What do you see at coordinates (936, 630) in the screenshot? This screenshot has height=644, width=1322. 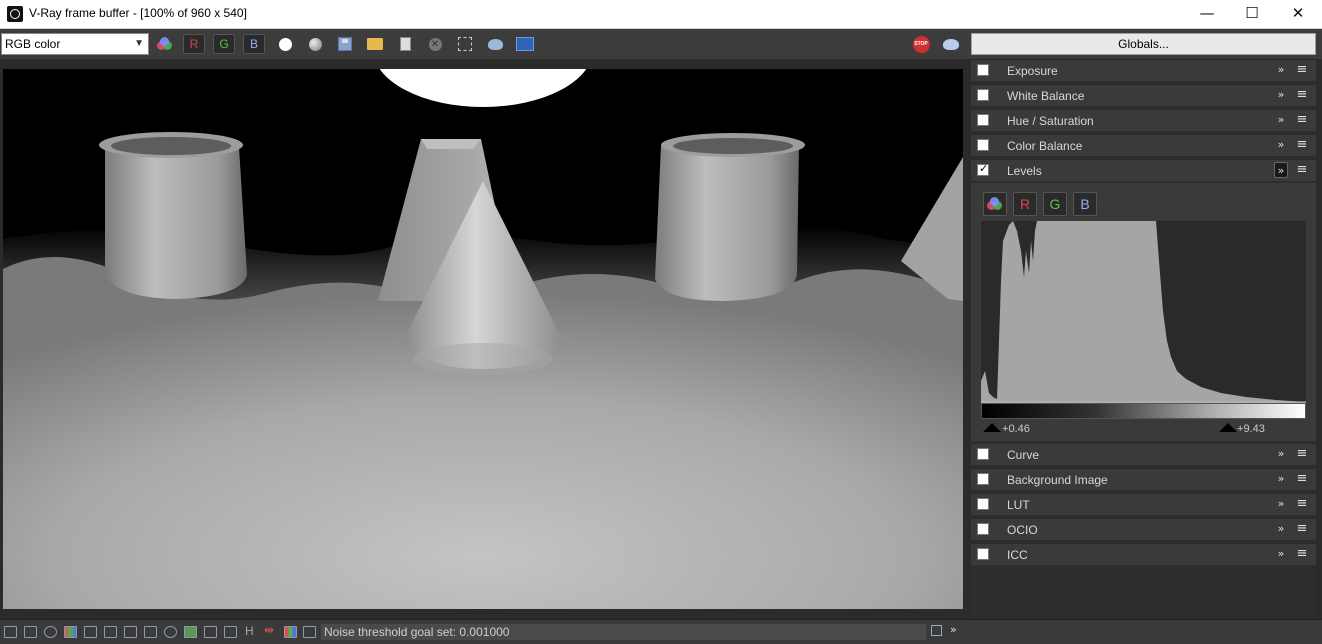 I see `dock-icon` at bounding box center [936, 630].